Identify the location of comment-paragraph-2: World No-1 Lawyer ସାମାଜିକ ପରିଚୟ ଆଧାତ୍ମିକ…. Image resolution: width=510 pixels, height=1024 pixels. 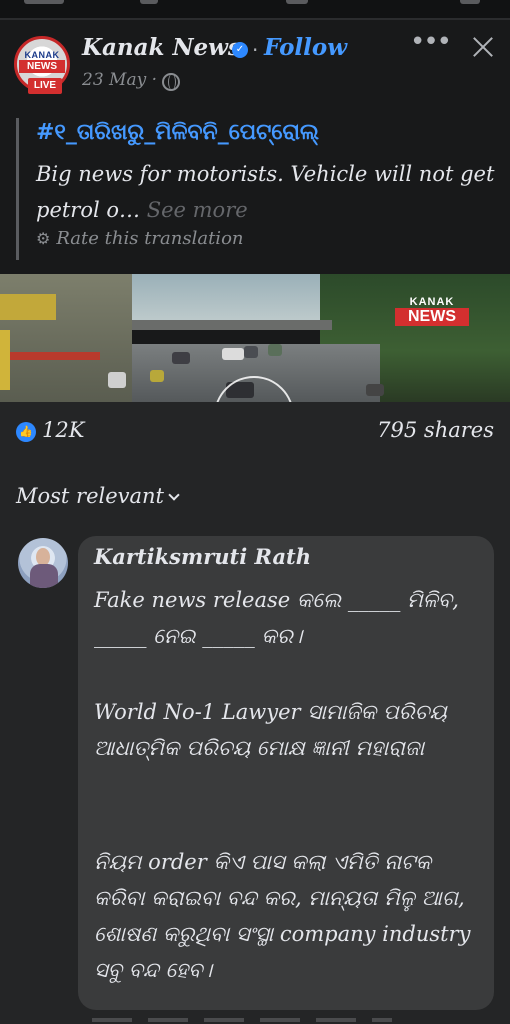
(270, 730).